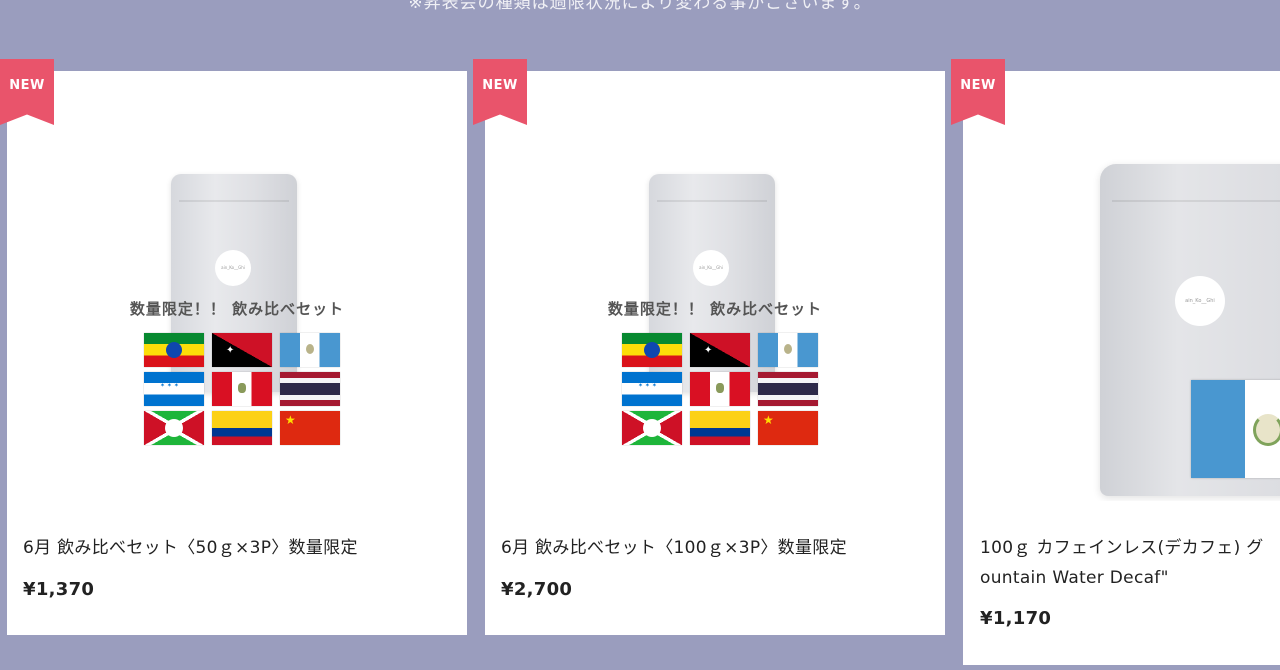 The height and width of the screenshot is (670, 1280). Describe the element at coordinates (240, 548) in the screenshot. I see `product-name-link: 6月 飲み比べセット〈50ｇ×3P〉数量限定` at that location.